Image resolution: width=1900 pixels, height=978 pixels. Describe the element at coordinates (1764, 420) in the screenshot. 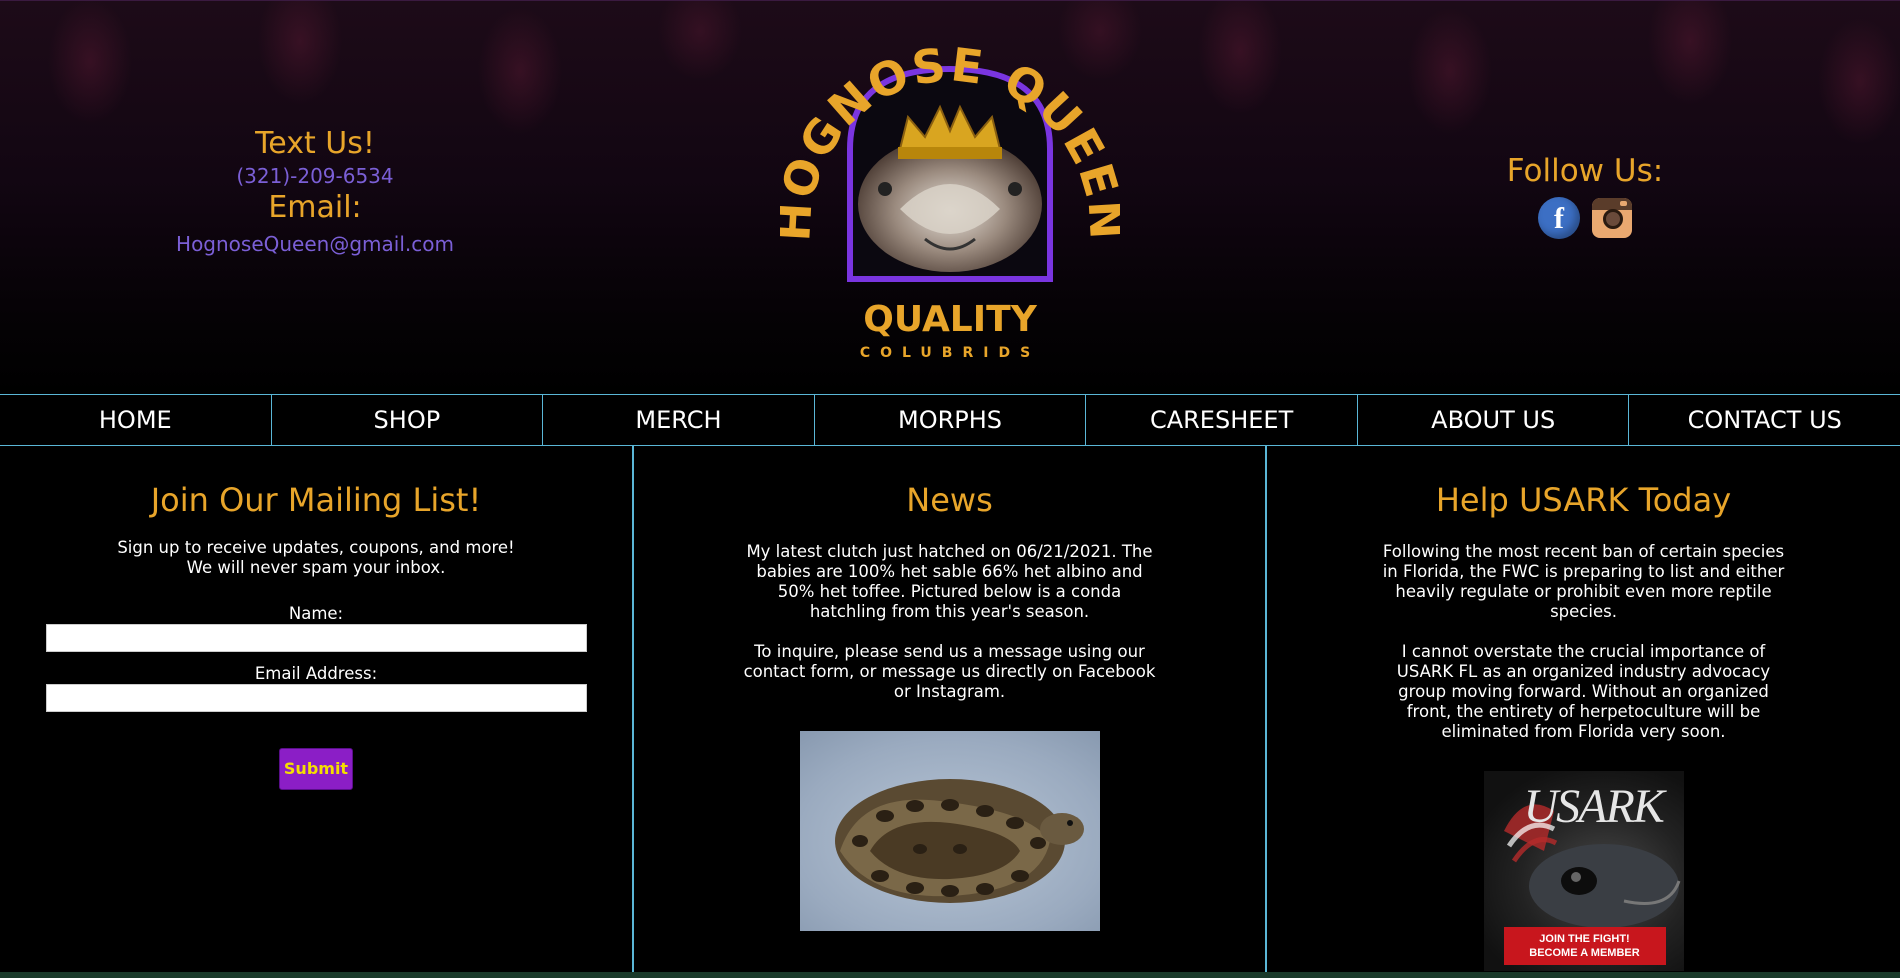

I see `nav-contact-us: CONTACT US` at that location.